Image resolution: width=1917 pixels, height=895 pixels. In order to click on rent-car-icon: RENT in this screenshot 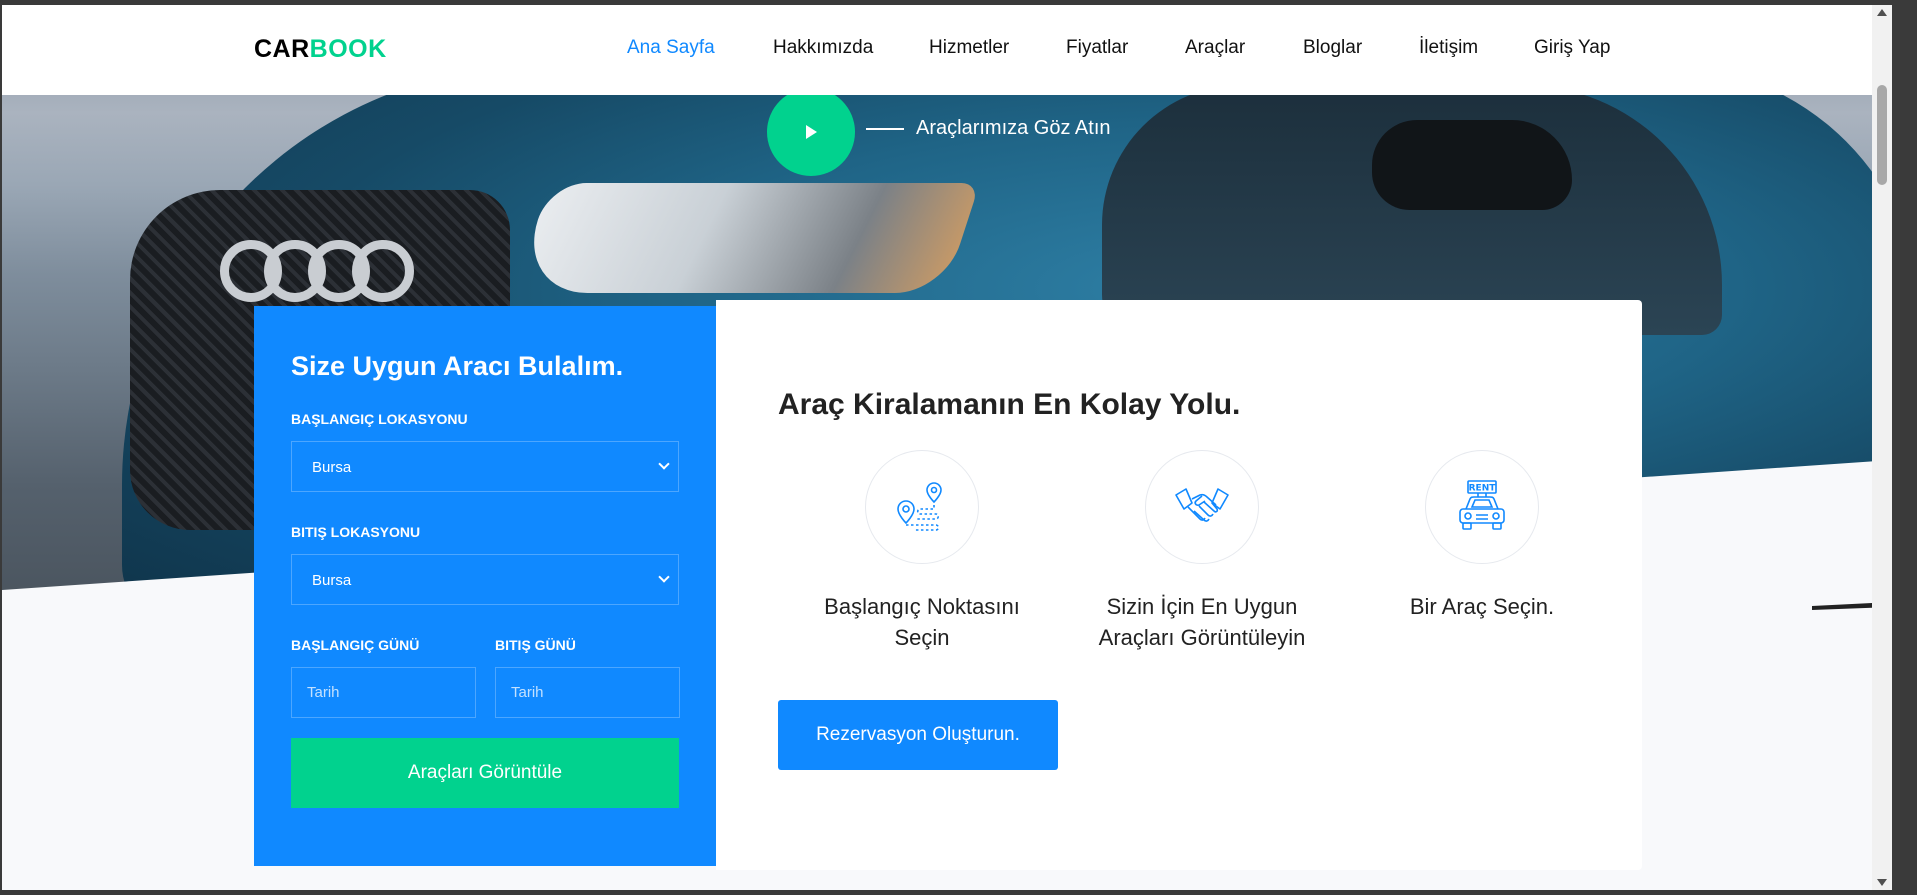, I will do `click(1482, 505)`.